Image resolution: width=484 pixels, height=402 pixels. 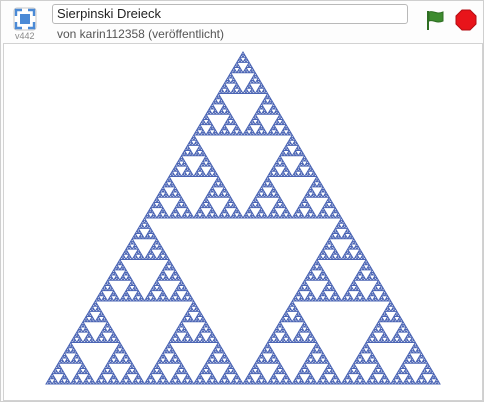 What do you see at coordinates (25, 36) in the screenshot?
I see `version-label: v442` at bounding box center [25, 36].